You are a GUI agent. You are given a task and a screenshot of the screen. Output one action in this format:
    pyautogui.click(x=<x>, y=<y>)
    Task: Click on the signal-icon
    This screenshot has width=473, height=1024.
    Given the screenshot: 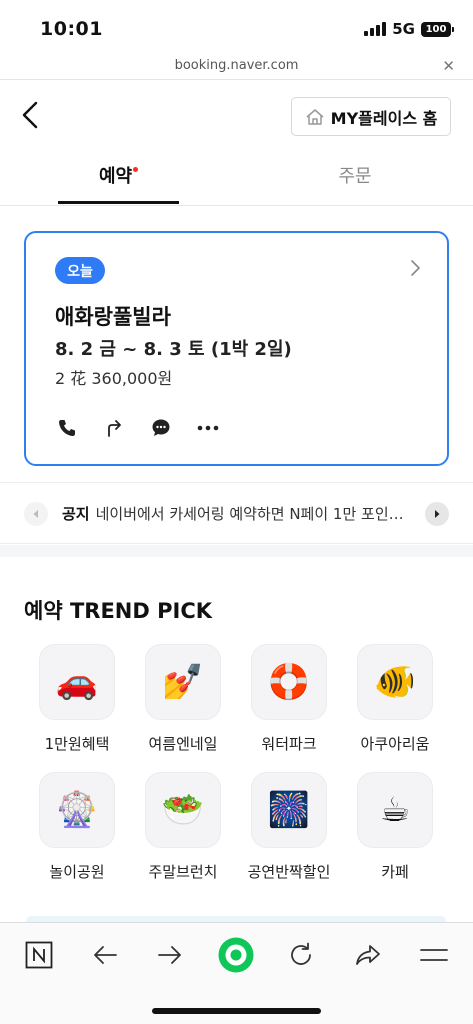 What is the action you would take?
    pyautogui.click(x=375, y=29)
    